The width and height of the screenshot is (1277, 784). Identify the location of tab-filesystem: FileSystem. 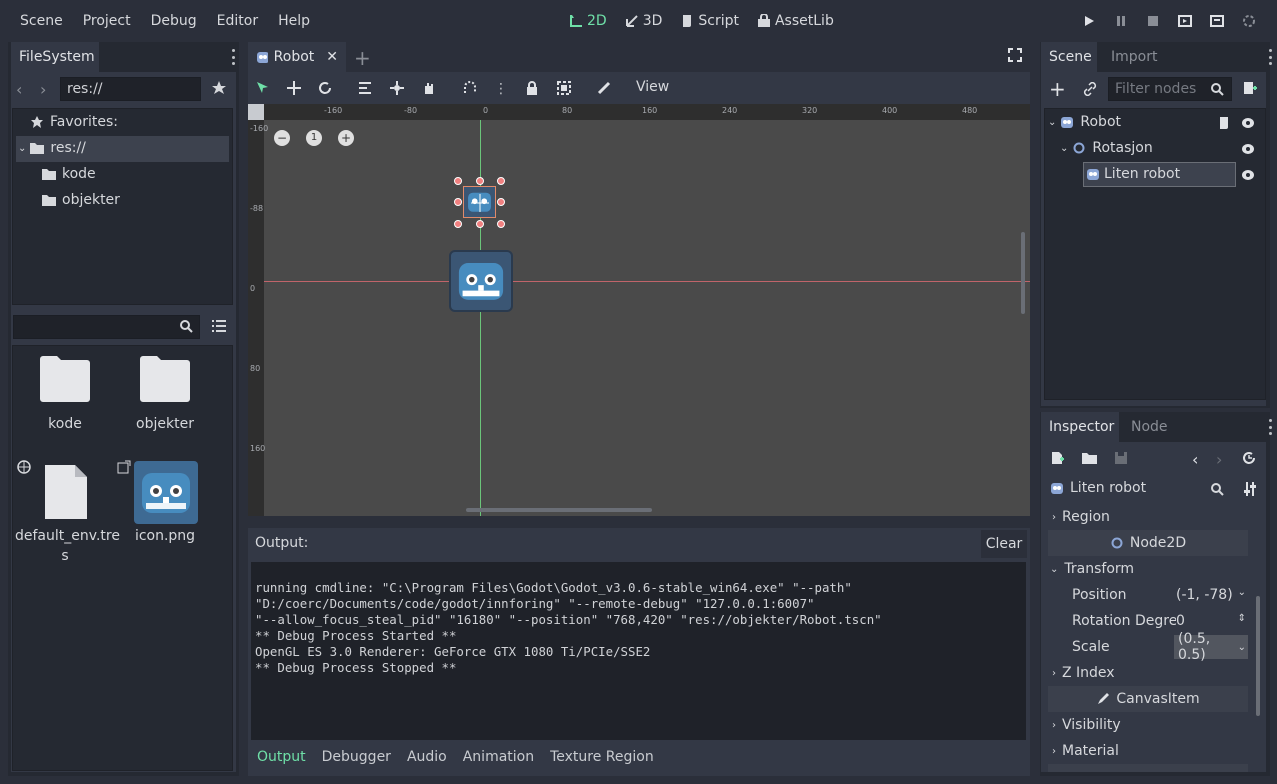
(55, 57).